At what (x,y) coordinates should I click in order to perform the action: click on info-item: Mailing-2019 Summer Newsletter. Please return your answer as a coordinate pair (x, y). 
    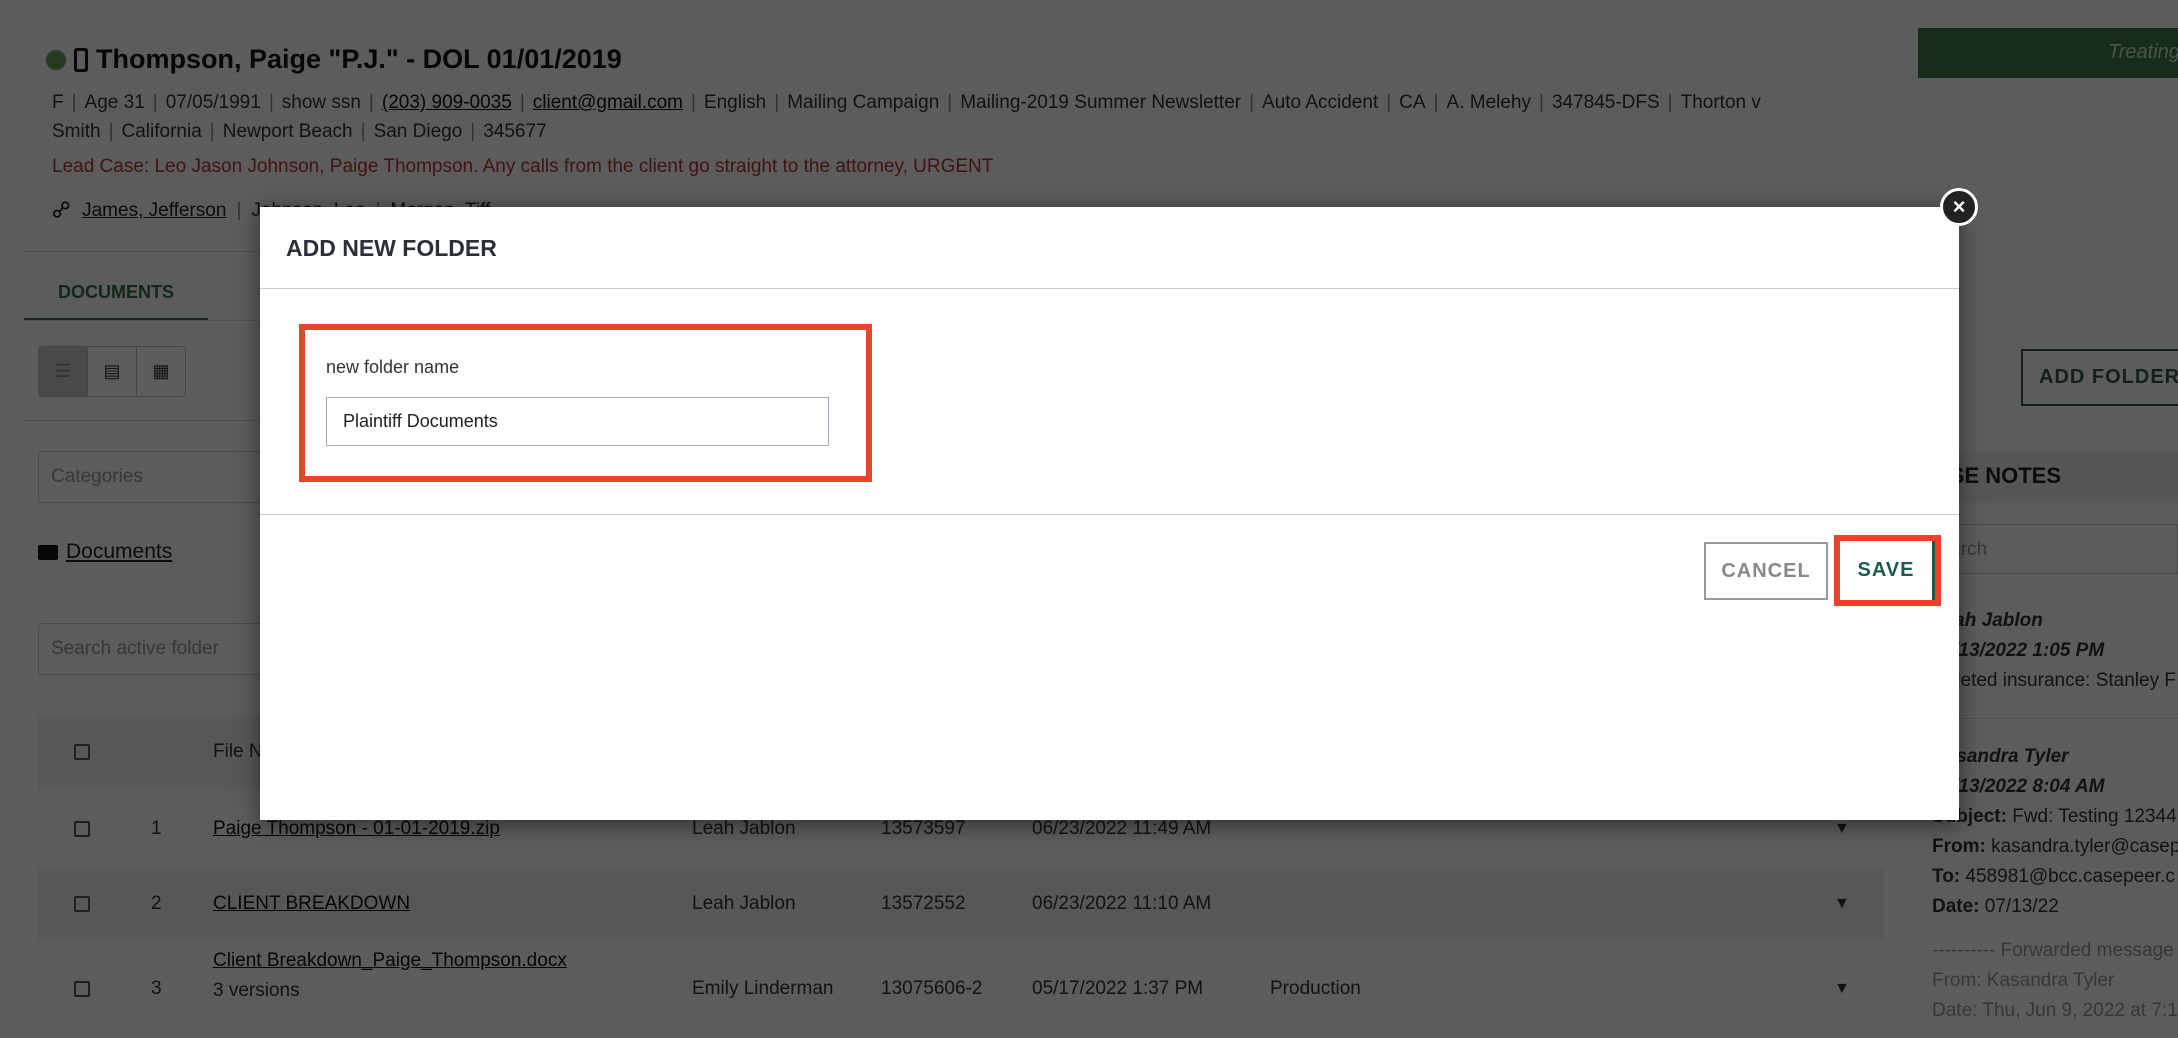
    Looking at the image, I should click on (1101, 102).